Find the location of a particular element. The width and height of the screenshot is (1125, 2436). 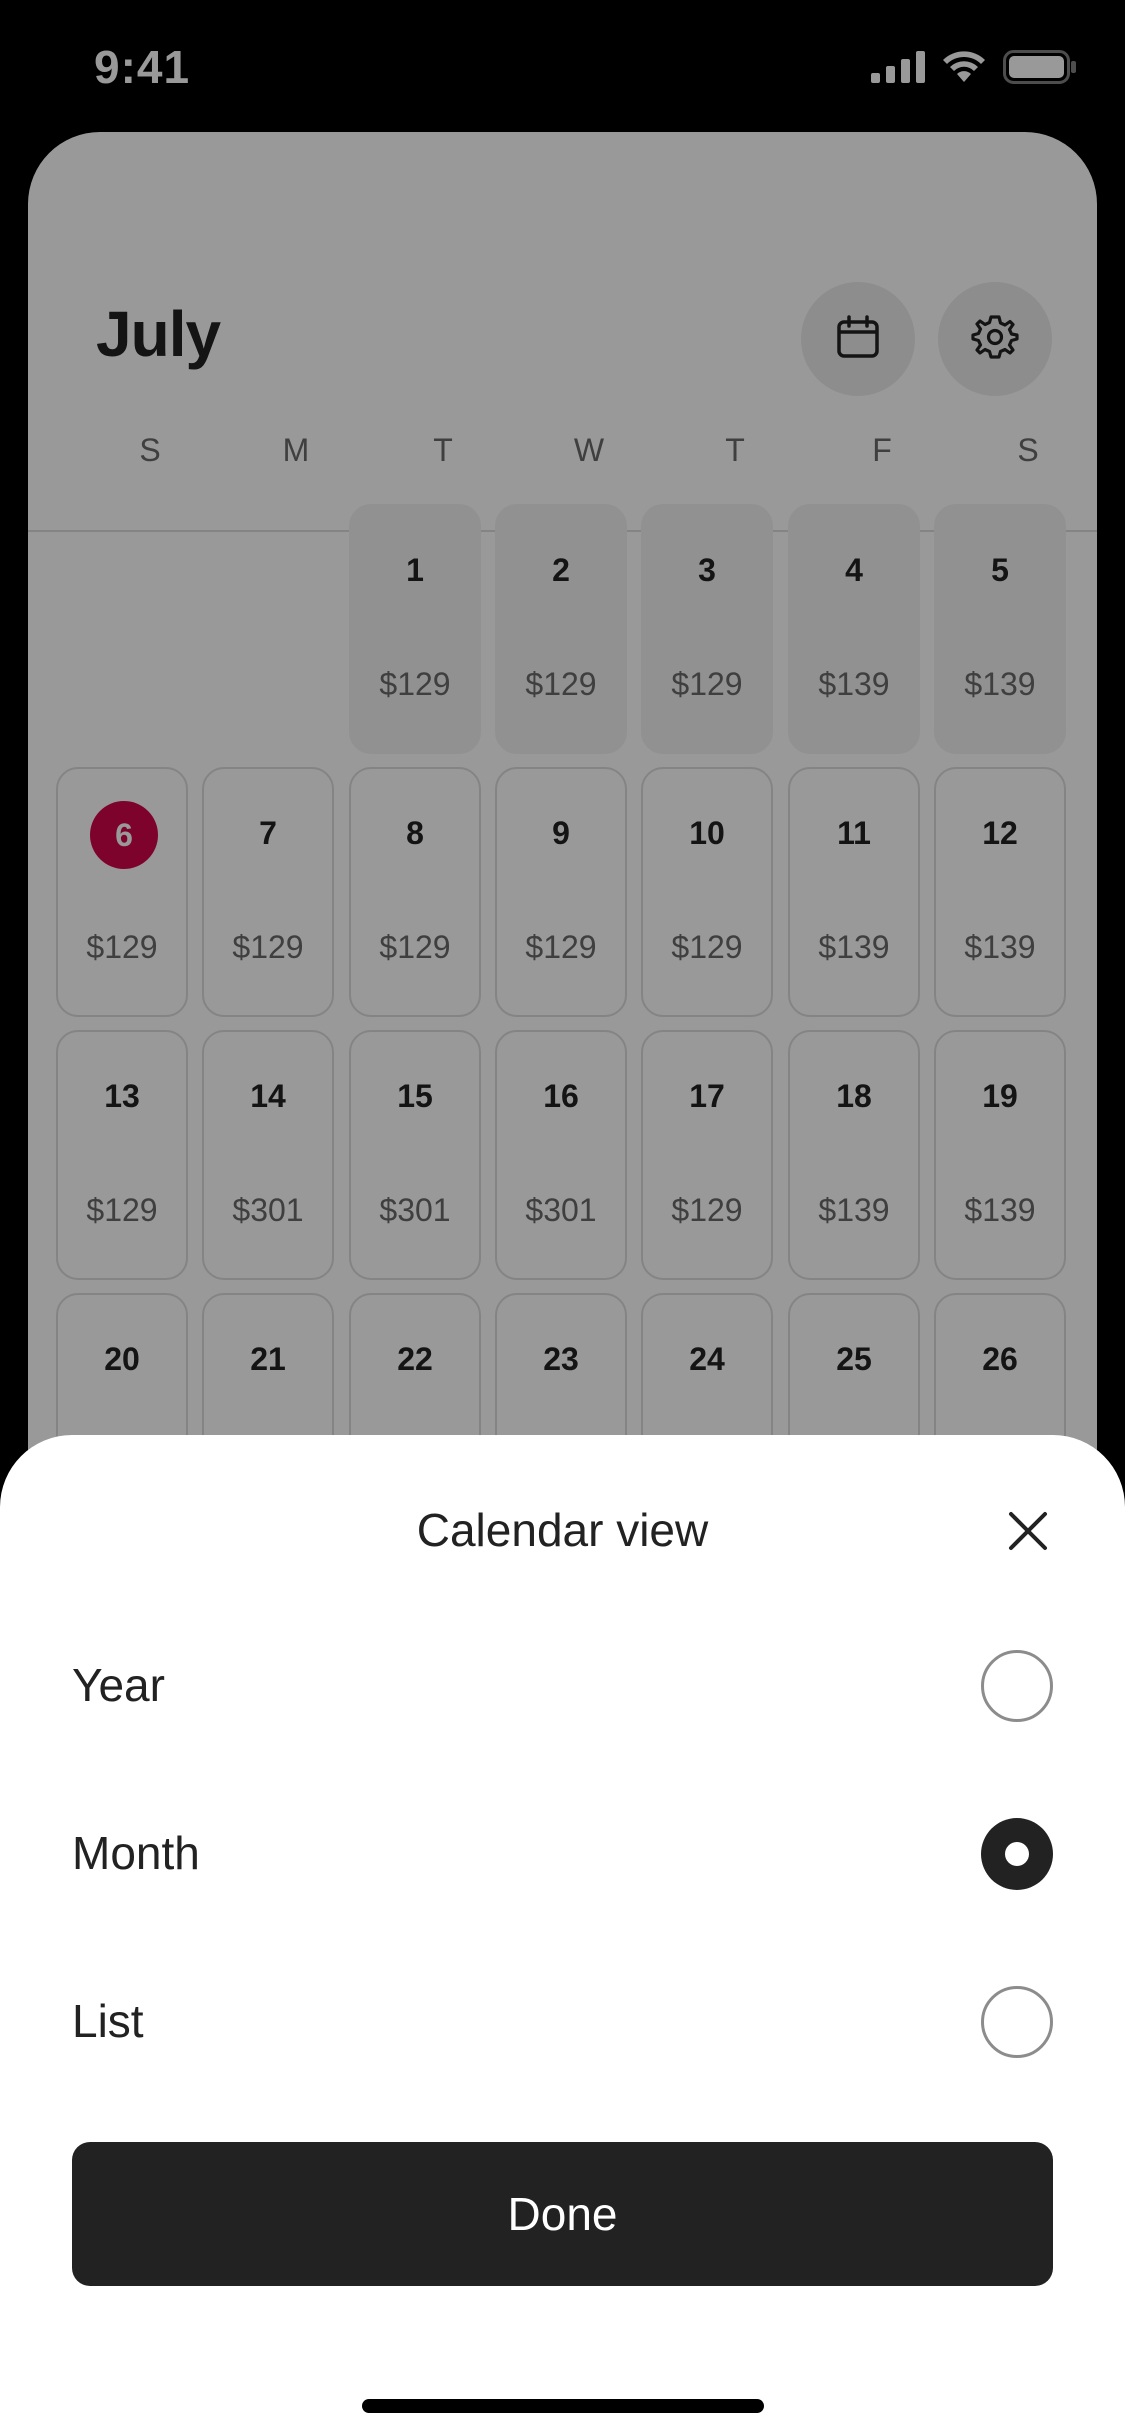

option-label: List is located at coordinates (108, 2021).